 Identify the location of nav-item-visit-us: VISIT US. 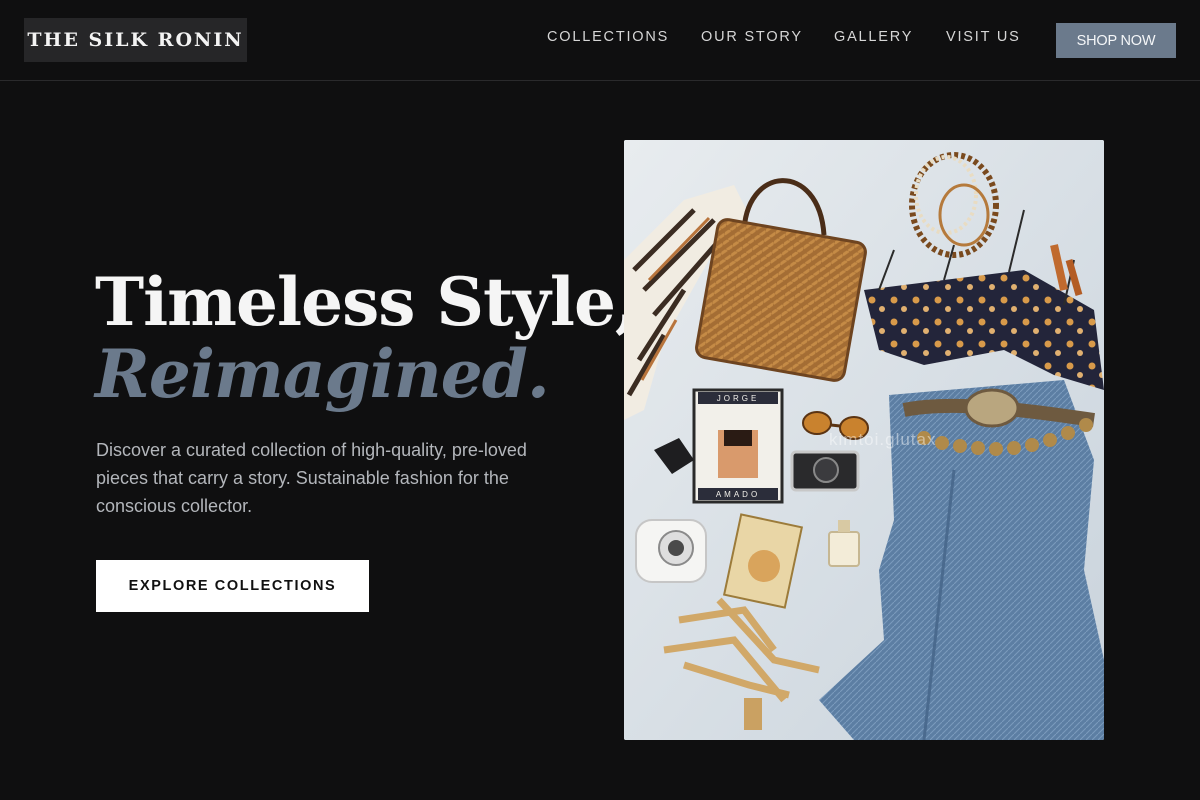
(983, 37).